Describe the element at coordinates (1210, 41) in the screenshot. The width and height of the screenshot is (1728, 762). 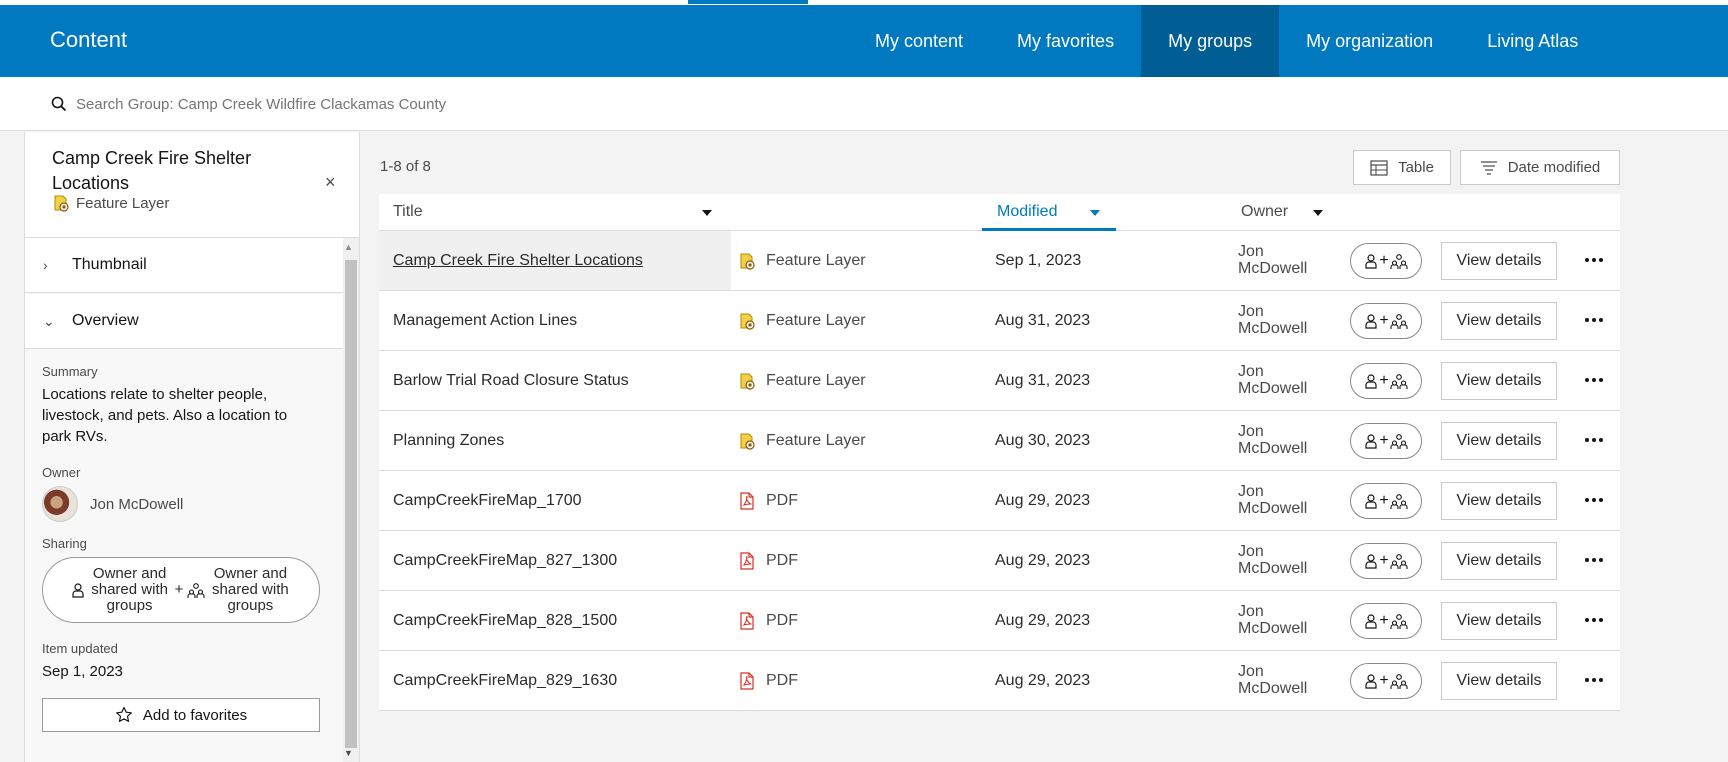
I see `nav-my-groups: My groups` at that location.